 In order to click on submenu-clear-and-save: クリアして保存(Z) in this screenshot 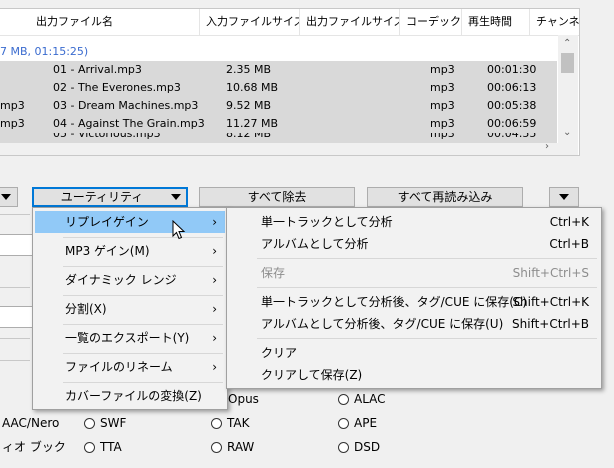, I will do `click(414, 375)`.